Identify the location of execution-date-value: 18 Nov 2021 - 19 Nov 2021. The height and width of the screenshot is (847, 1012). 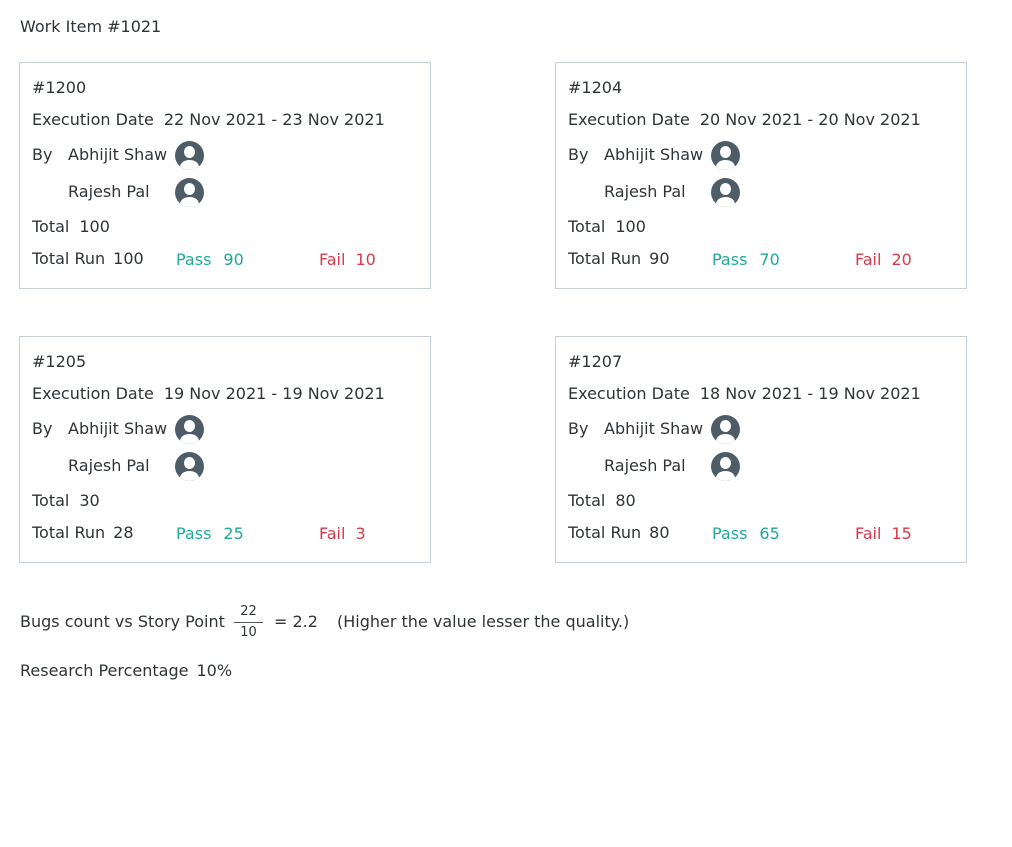
(810, 393).